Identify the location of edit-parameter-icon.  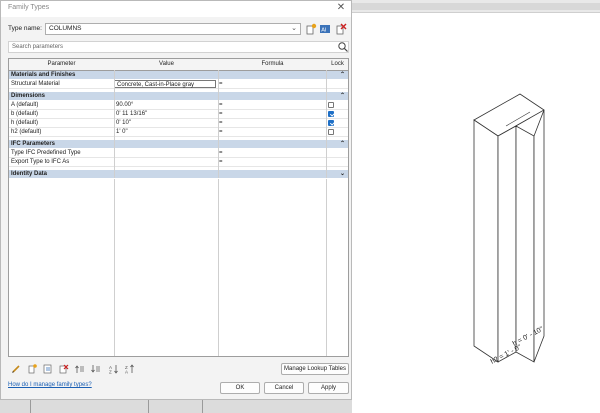
(48, 369).